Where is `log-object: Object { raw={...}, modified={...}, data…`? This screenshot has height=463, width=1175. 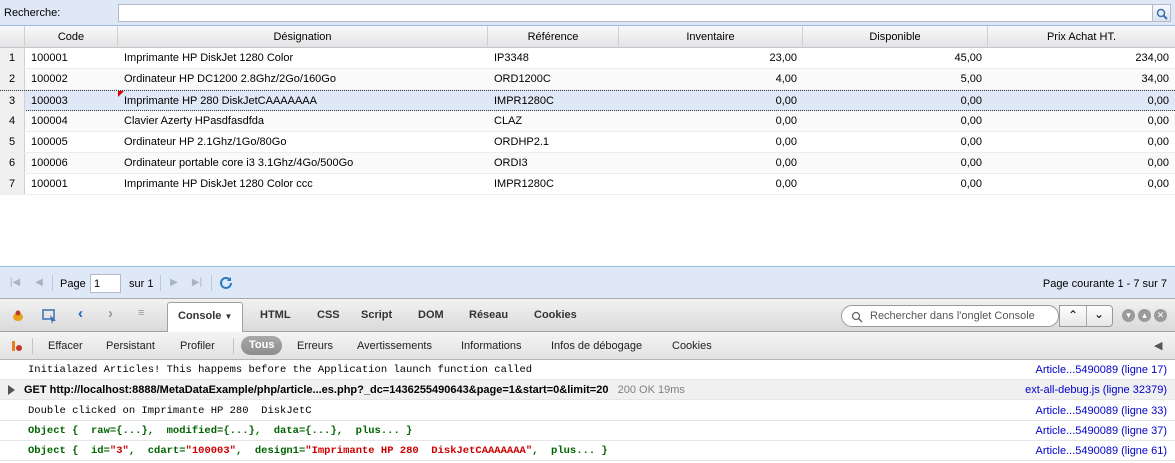 log-object: Object { raw={...}, modified={...}, data… is located at coordinates (220, 431).